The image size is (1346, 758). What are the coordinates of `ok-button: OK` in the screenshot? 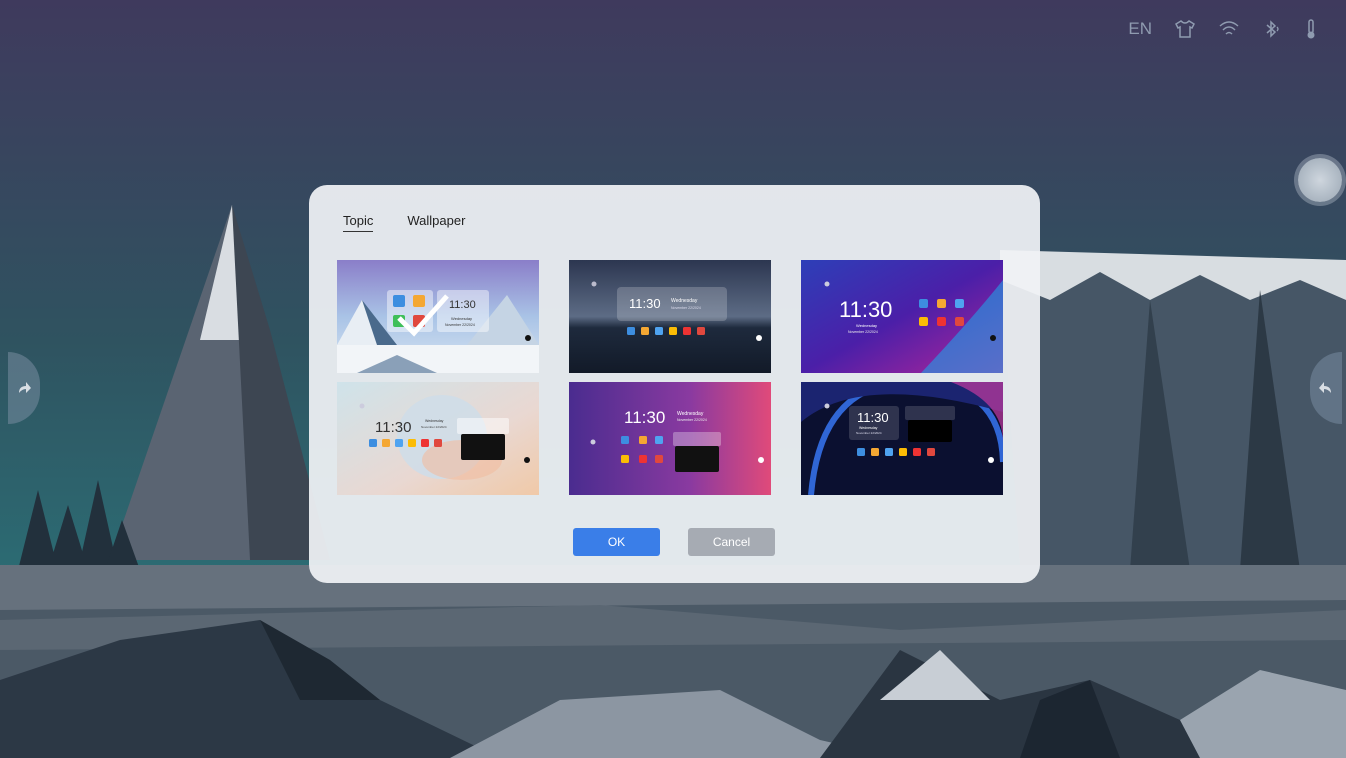 It's located at (616, 542).